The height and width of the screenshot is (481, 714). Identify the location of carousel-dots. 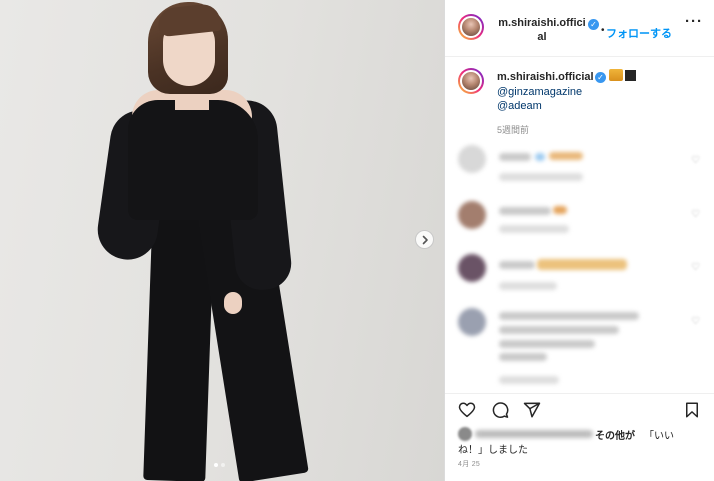
(219, 465).